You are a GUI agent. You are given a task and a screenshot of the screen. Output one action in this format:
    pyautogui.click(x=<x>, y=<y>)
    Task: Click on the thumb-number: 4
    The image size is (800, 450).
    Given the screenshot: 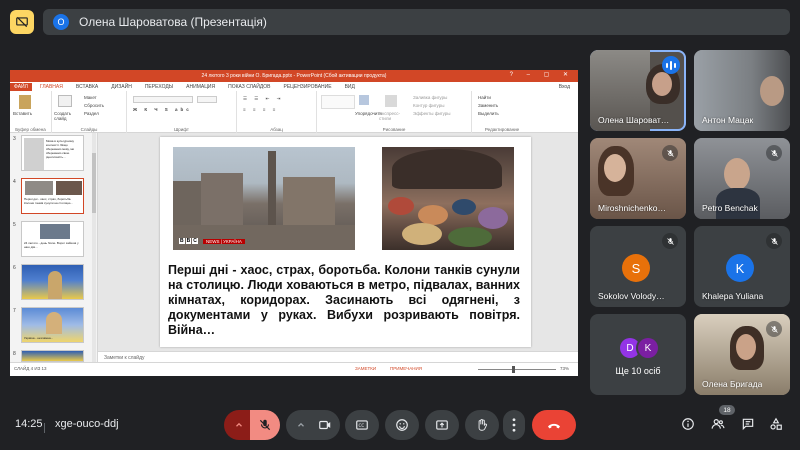 What is the action you would take?
    pyautogui.click(x=14, y=182)
    